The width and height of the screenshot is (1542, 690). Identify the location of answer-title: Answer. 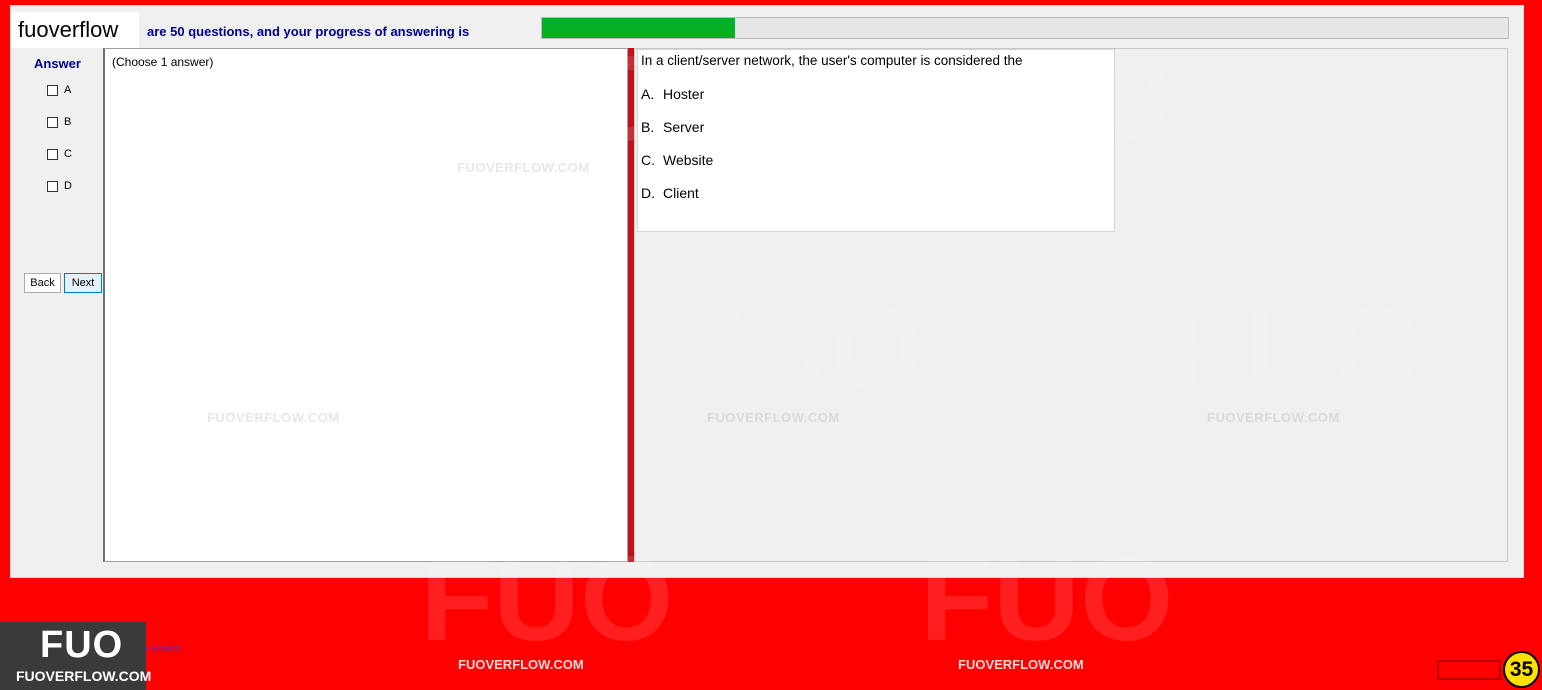
(57, 63).